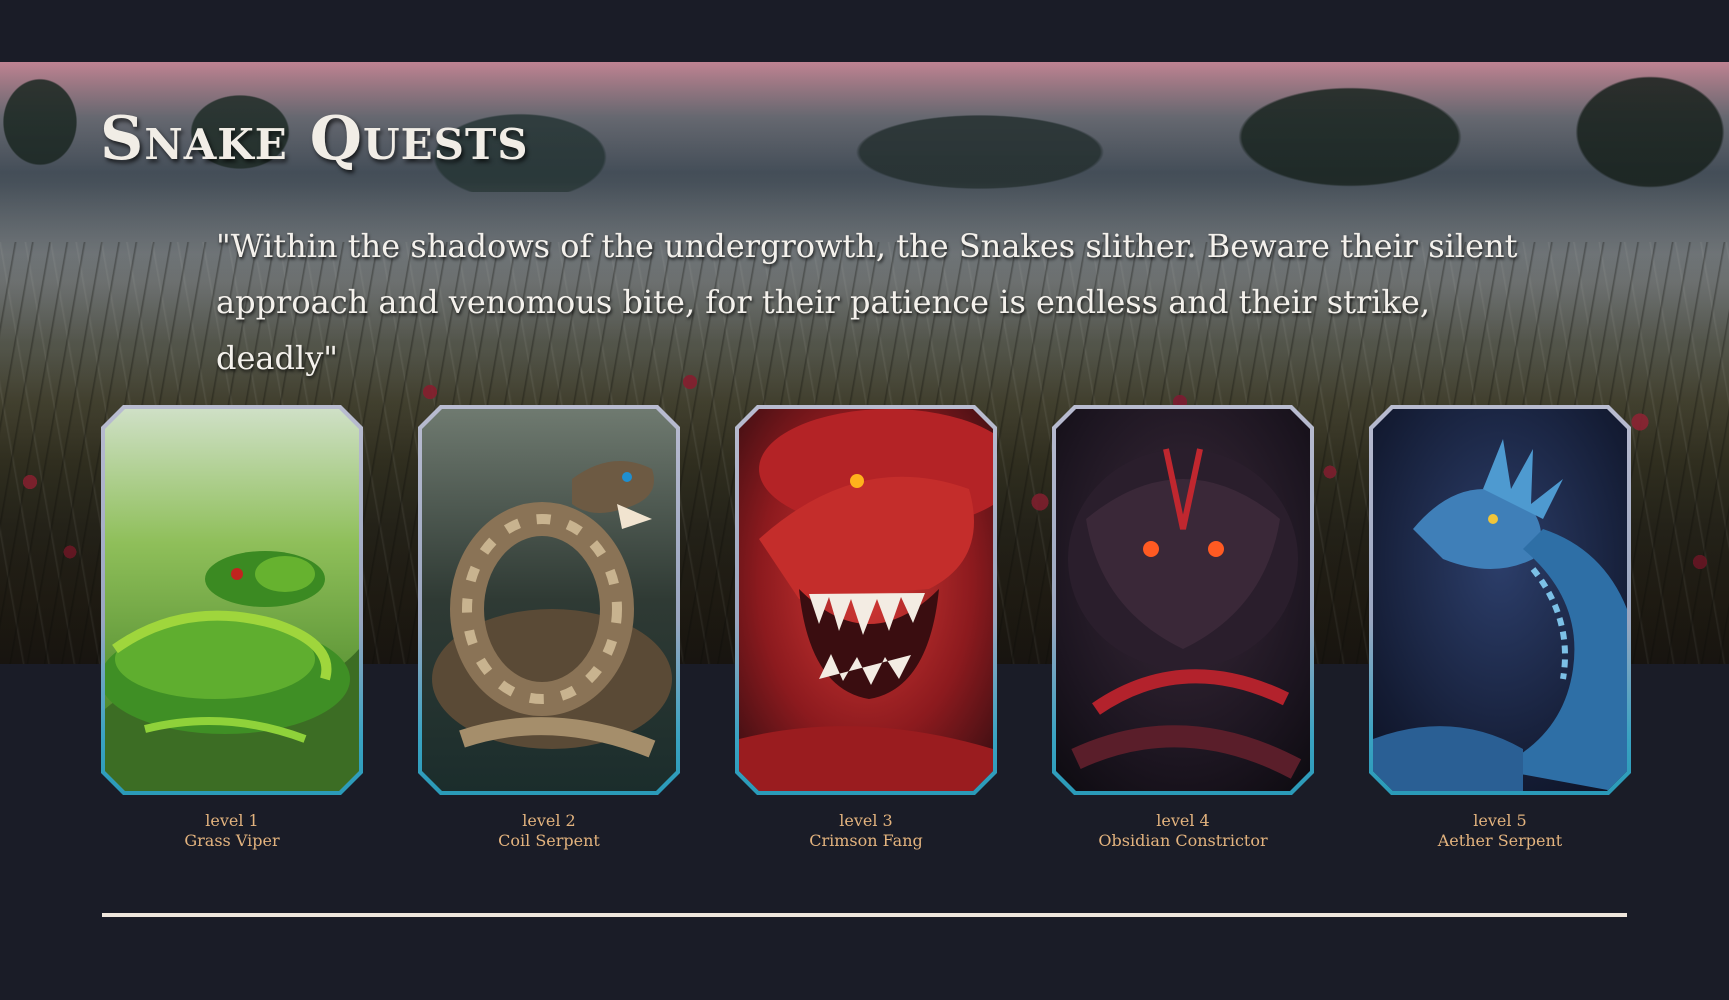 The image size is (1729, 1000). Describe the element at coordinates (232, 840) in the screenshot. I see `card-name: Grass Viper` at that location.